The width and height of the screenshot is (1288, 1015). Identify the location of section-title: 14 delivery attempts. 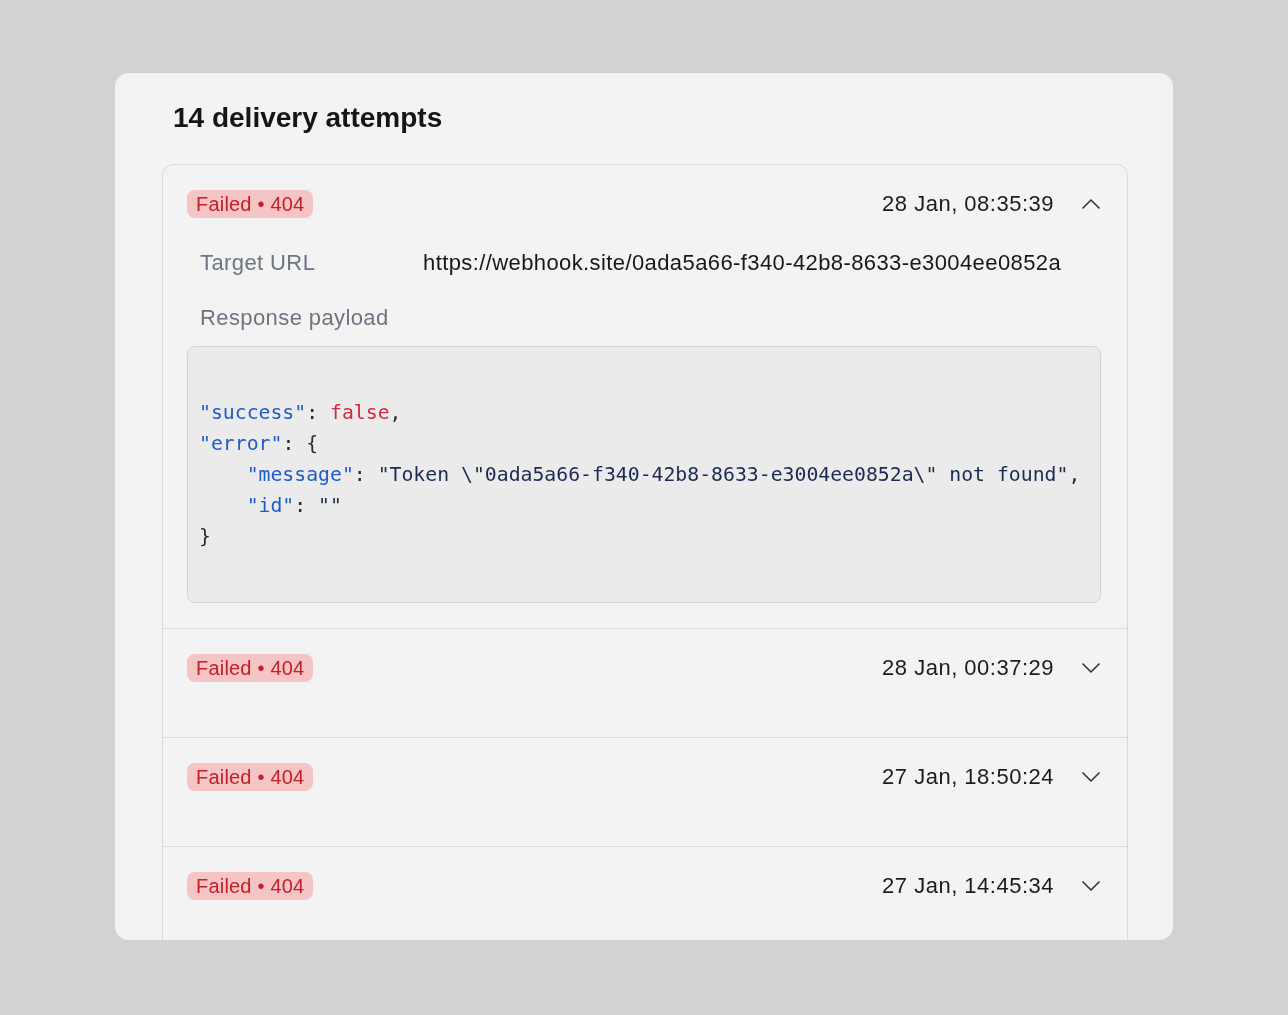
(308, 118).